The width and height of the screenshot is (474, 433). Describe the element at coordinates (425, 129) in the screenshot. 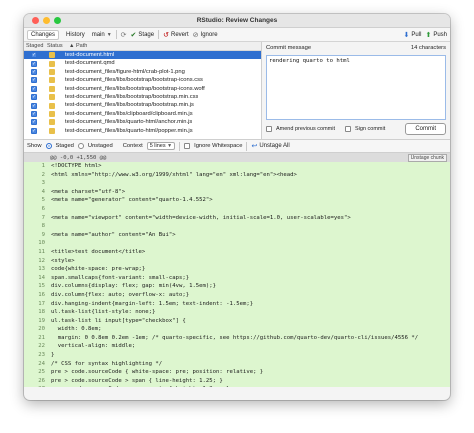

I see `commit-button: Commit` at that location.